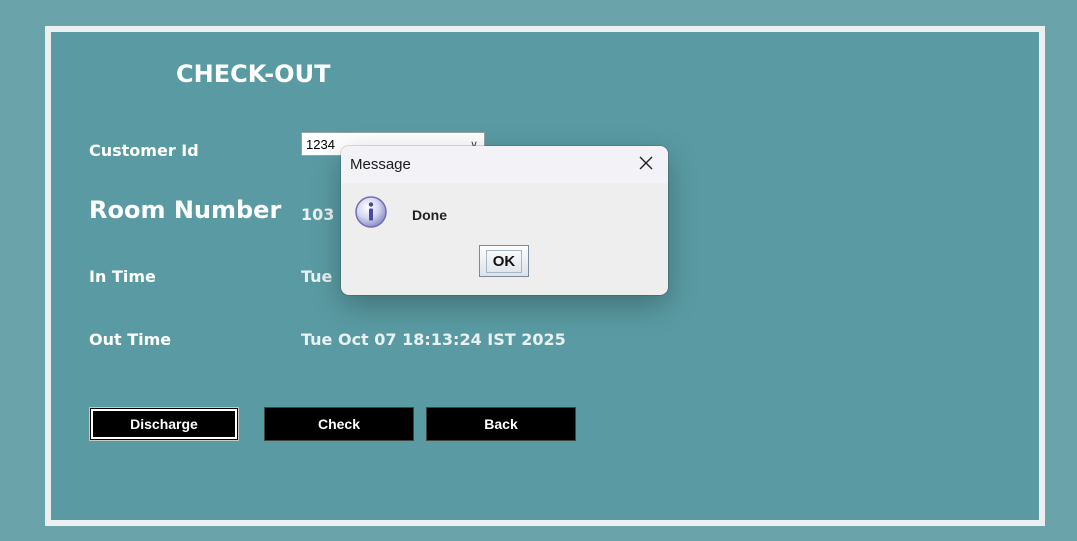 This screenshot has width=1077, height=541. I want to click on message-dialog: Message Done OK, so click(504, 220).